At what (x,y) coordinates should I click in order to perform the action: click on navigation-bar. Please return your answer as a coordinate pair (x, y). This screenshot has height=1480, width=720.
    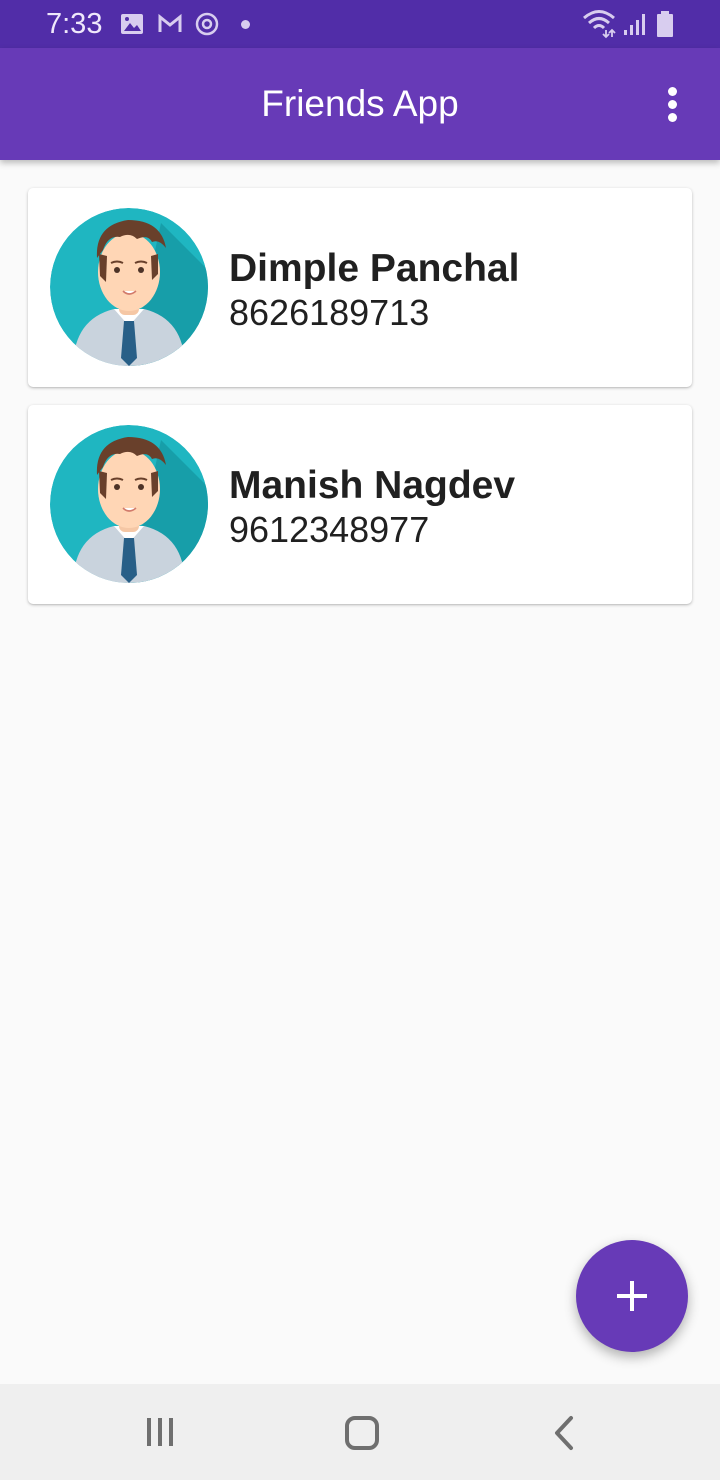
    Looking at the image, I should click on (360, 1432).